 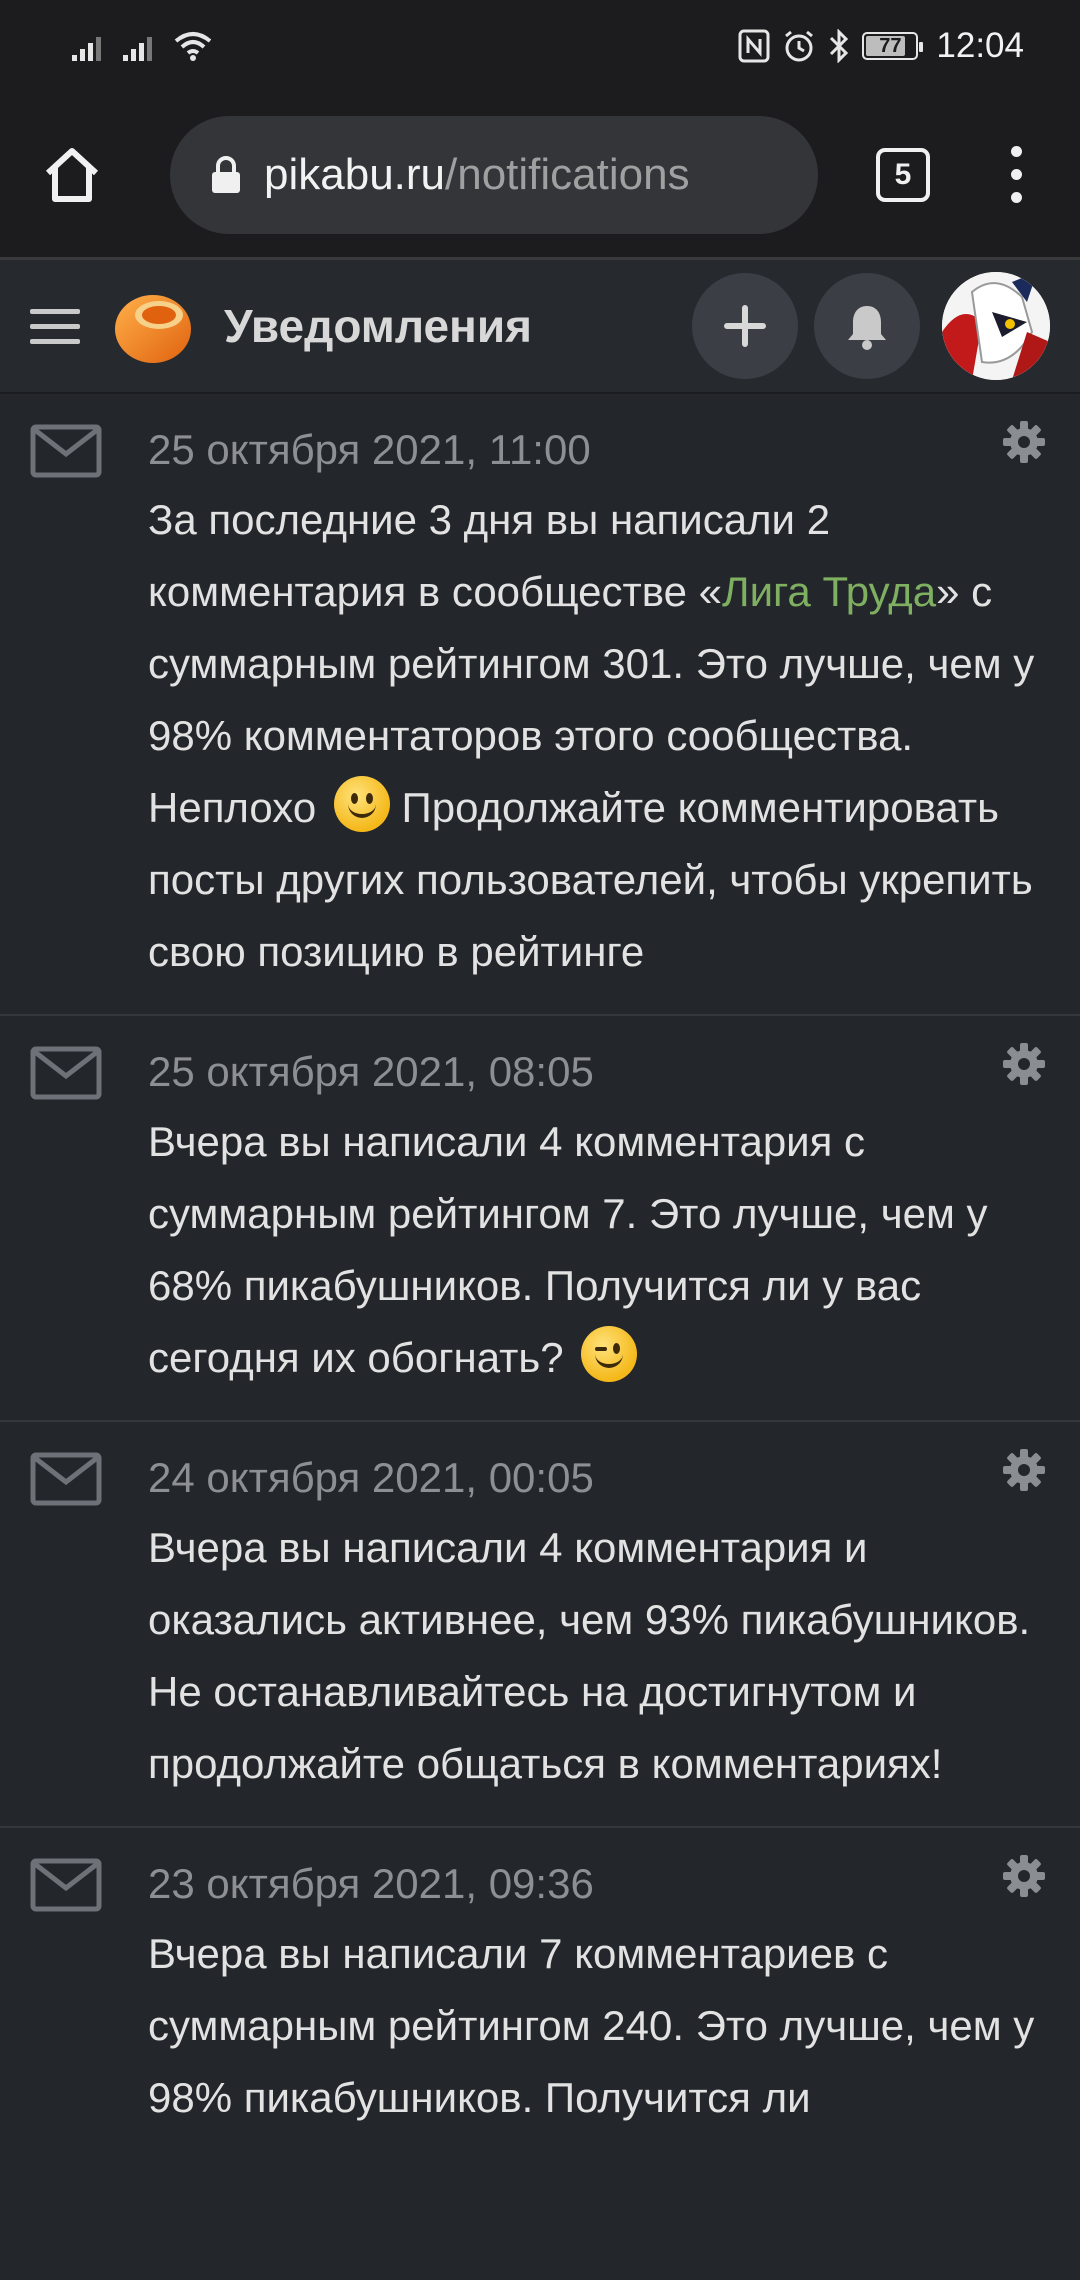 I want to click on plus-icon, so click(x=745, y=326).